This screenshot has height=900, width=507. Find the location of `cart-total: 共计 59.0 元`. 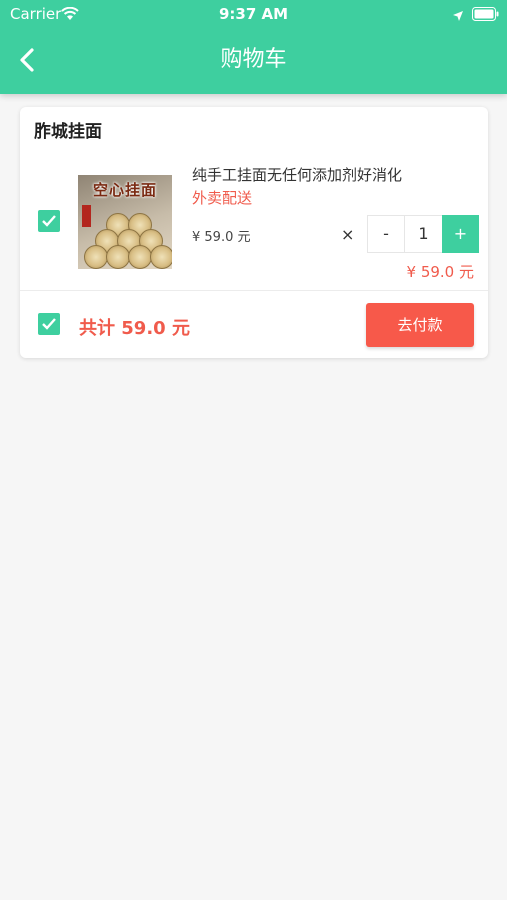

cart-total: 共计 59.0 元 is located at coordinates (134, 328).